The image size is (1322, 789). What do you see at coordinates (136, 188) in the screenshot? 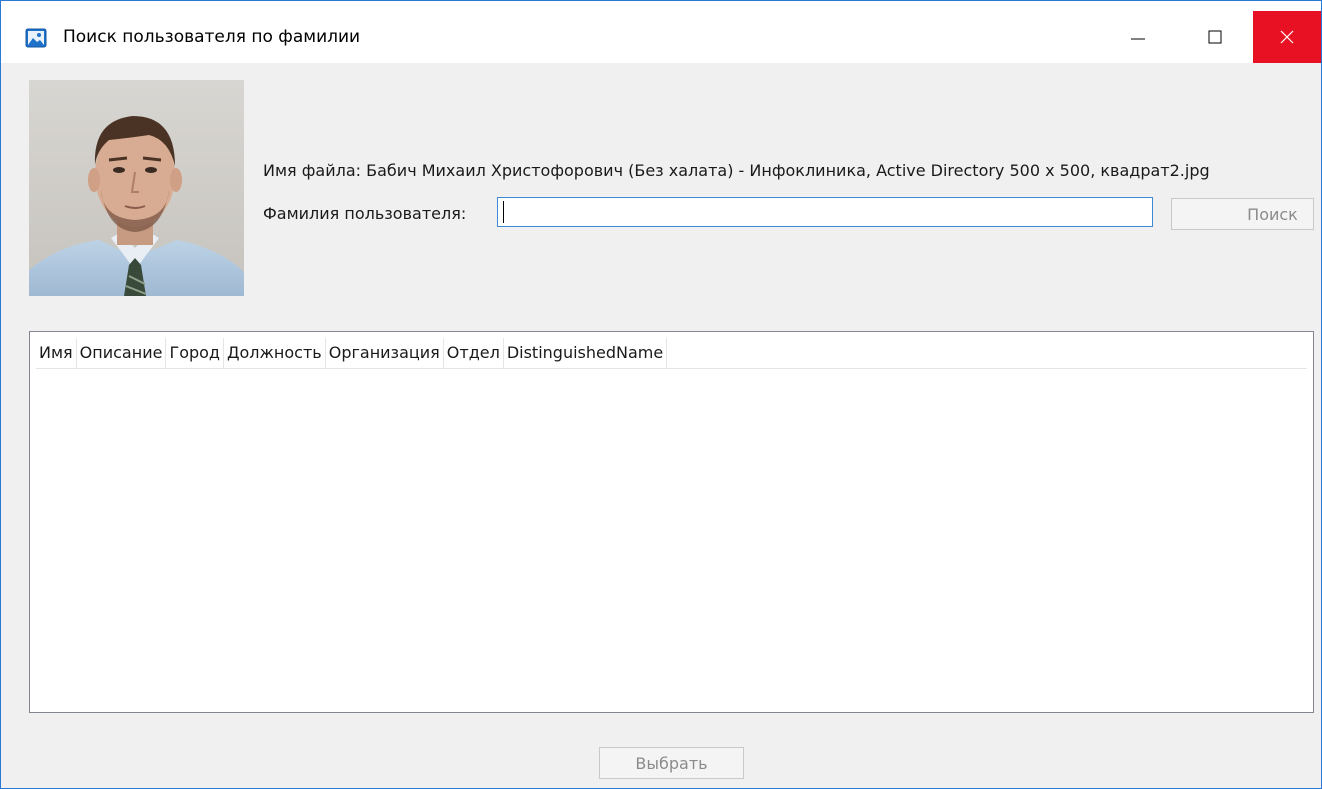
I see `user-photo` at bounding box center [136, 188].